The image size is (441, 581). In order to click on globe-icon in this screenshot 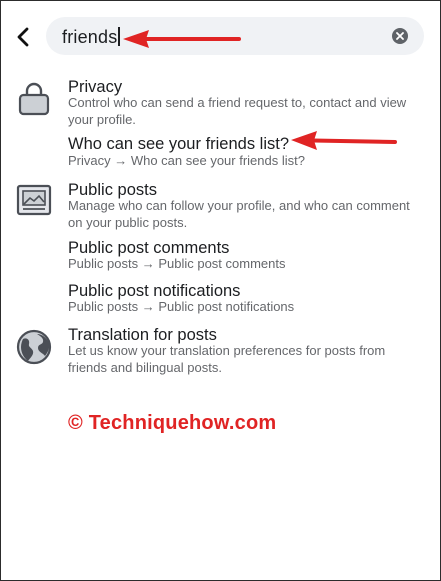, I will do `click(34, 347)`.